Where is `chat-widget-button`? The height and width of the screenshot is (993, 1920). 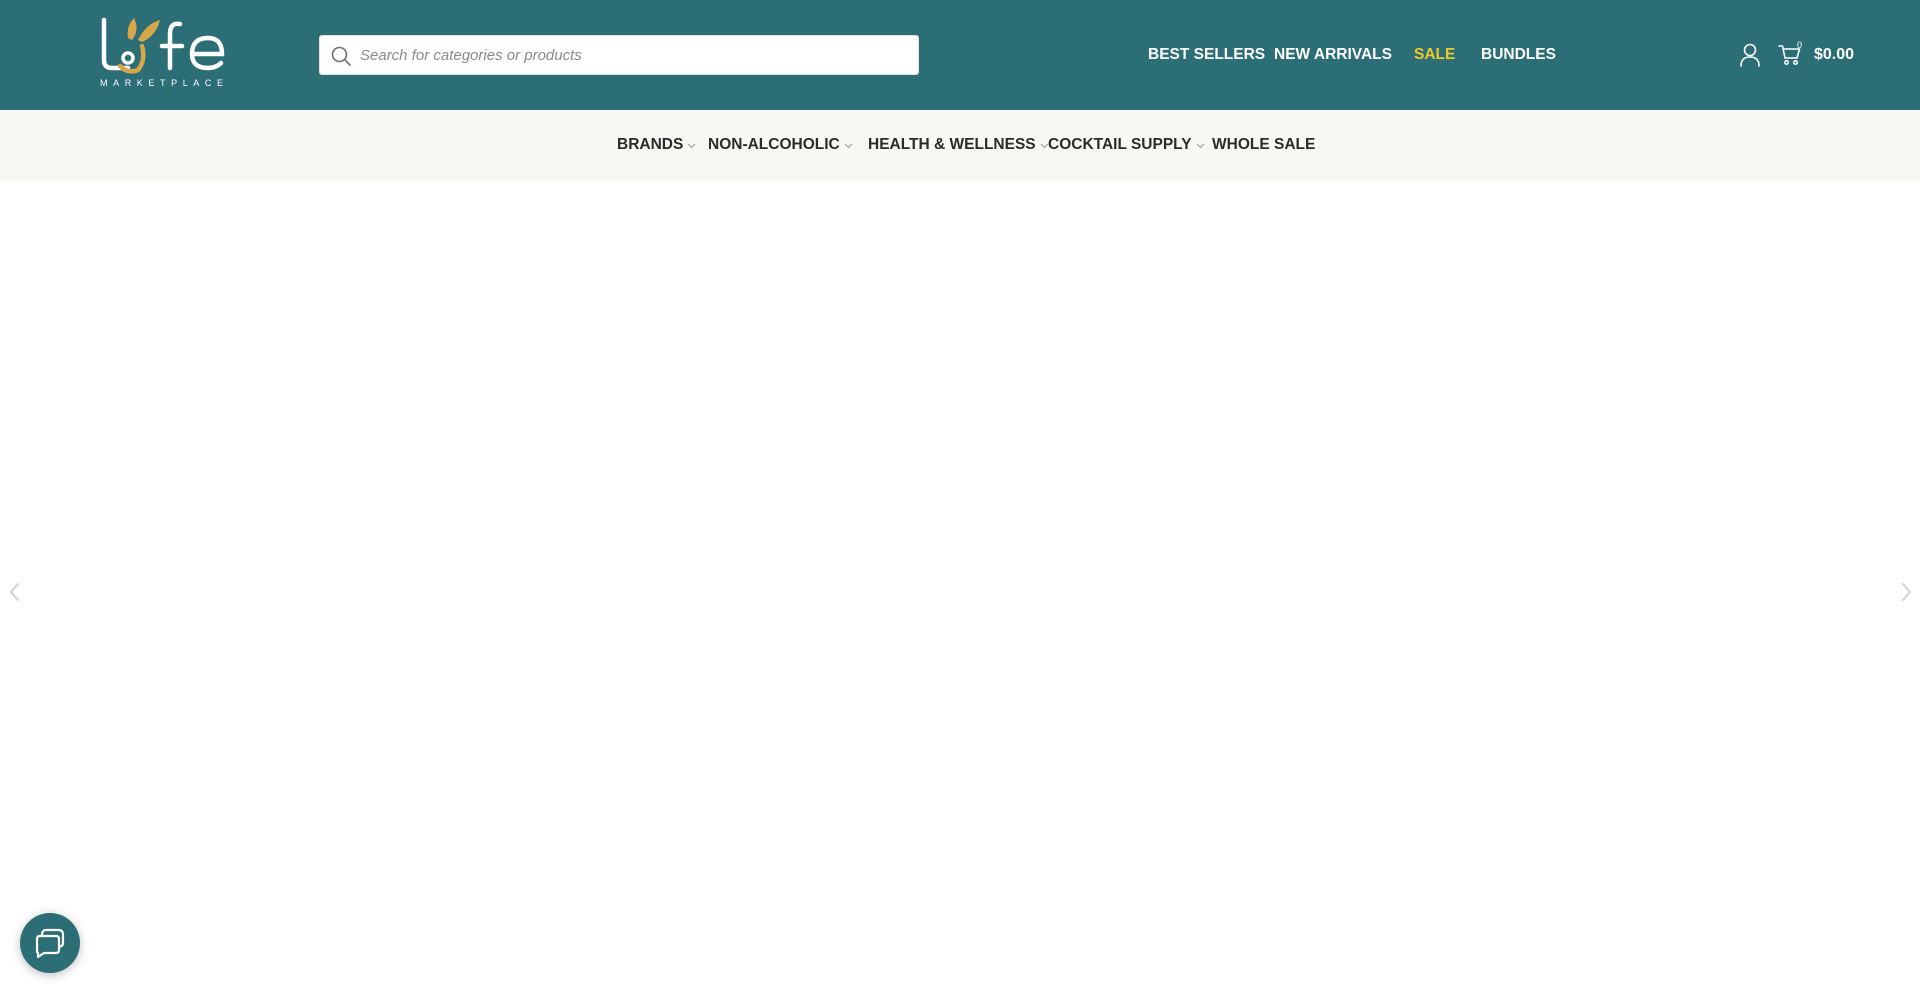 chat-widget-button is located at coordinates (50, 943).